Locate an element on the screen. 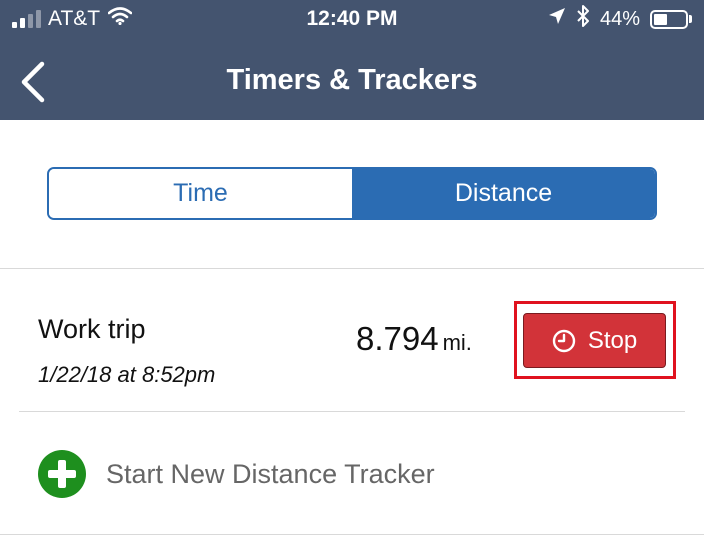 This screenshot has height=539, width=704. status-bar-right: 44% is located at coordinates (620, 19).